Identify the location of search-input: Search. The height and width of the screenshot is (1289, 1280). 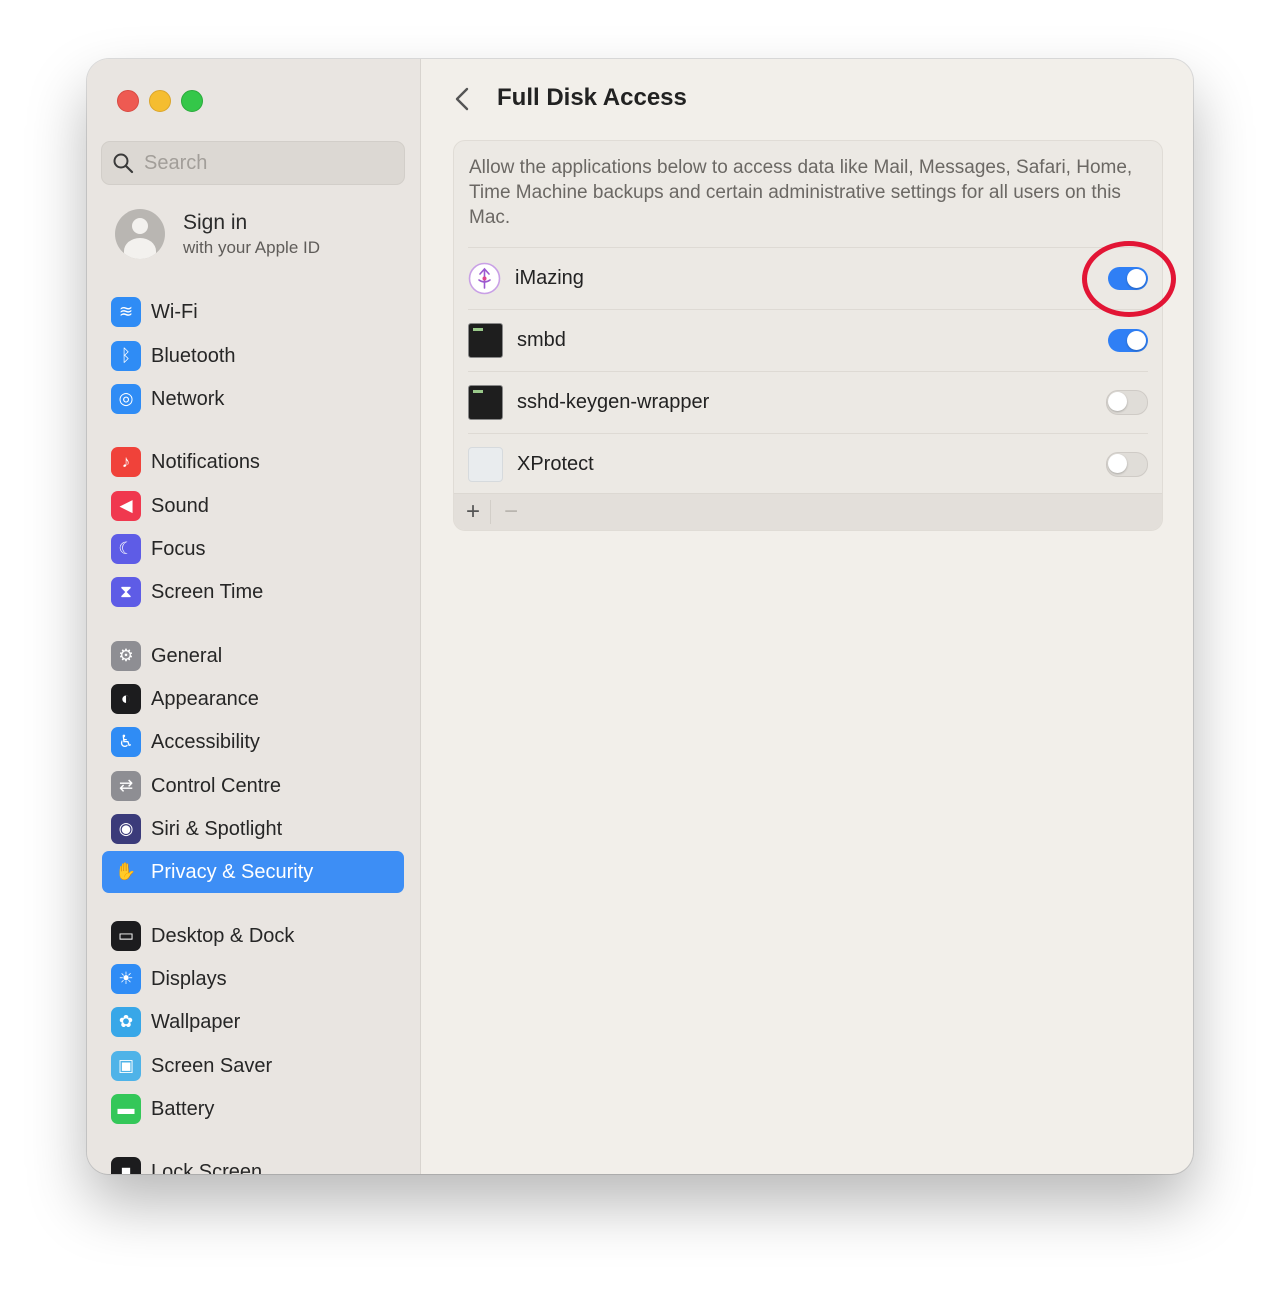
(253, 163).